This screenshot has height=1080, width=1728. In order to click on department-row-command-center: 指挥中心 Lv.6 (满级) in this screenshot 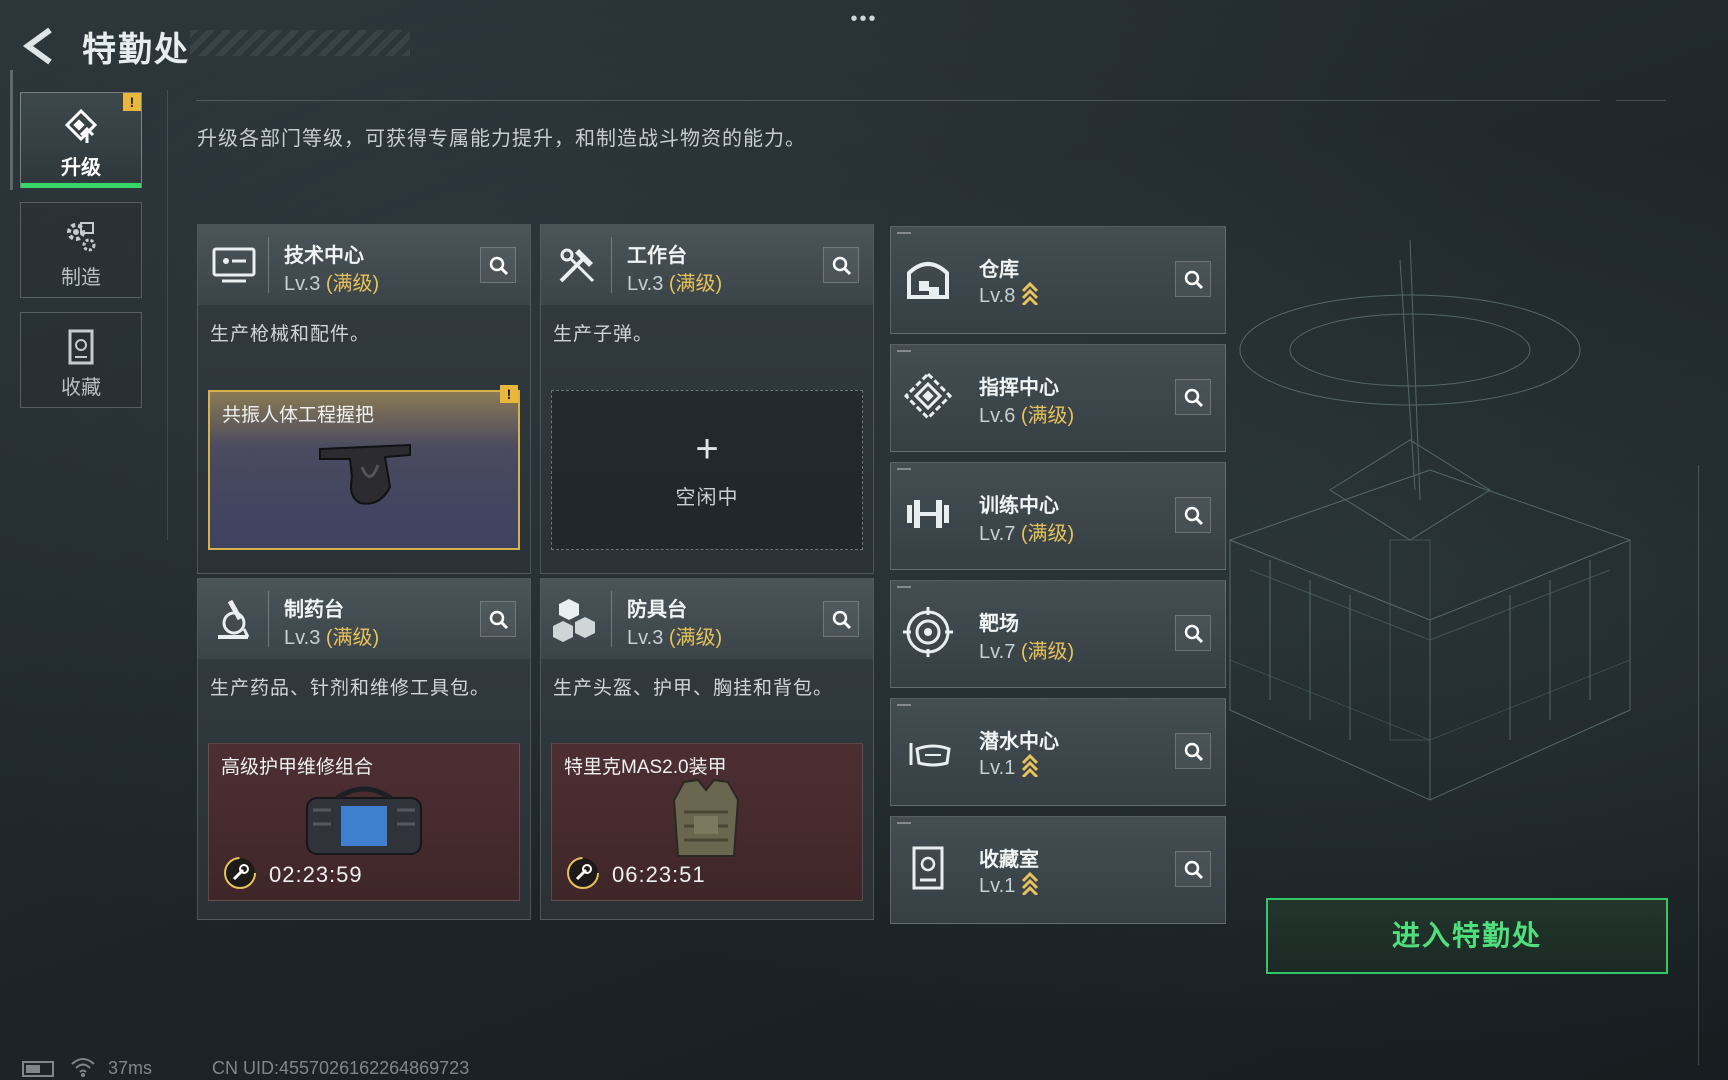, I will do `click(1058, 398)`.